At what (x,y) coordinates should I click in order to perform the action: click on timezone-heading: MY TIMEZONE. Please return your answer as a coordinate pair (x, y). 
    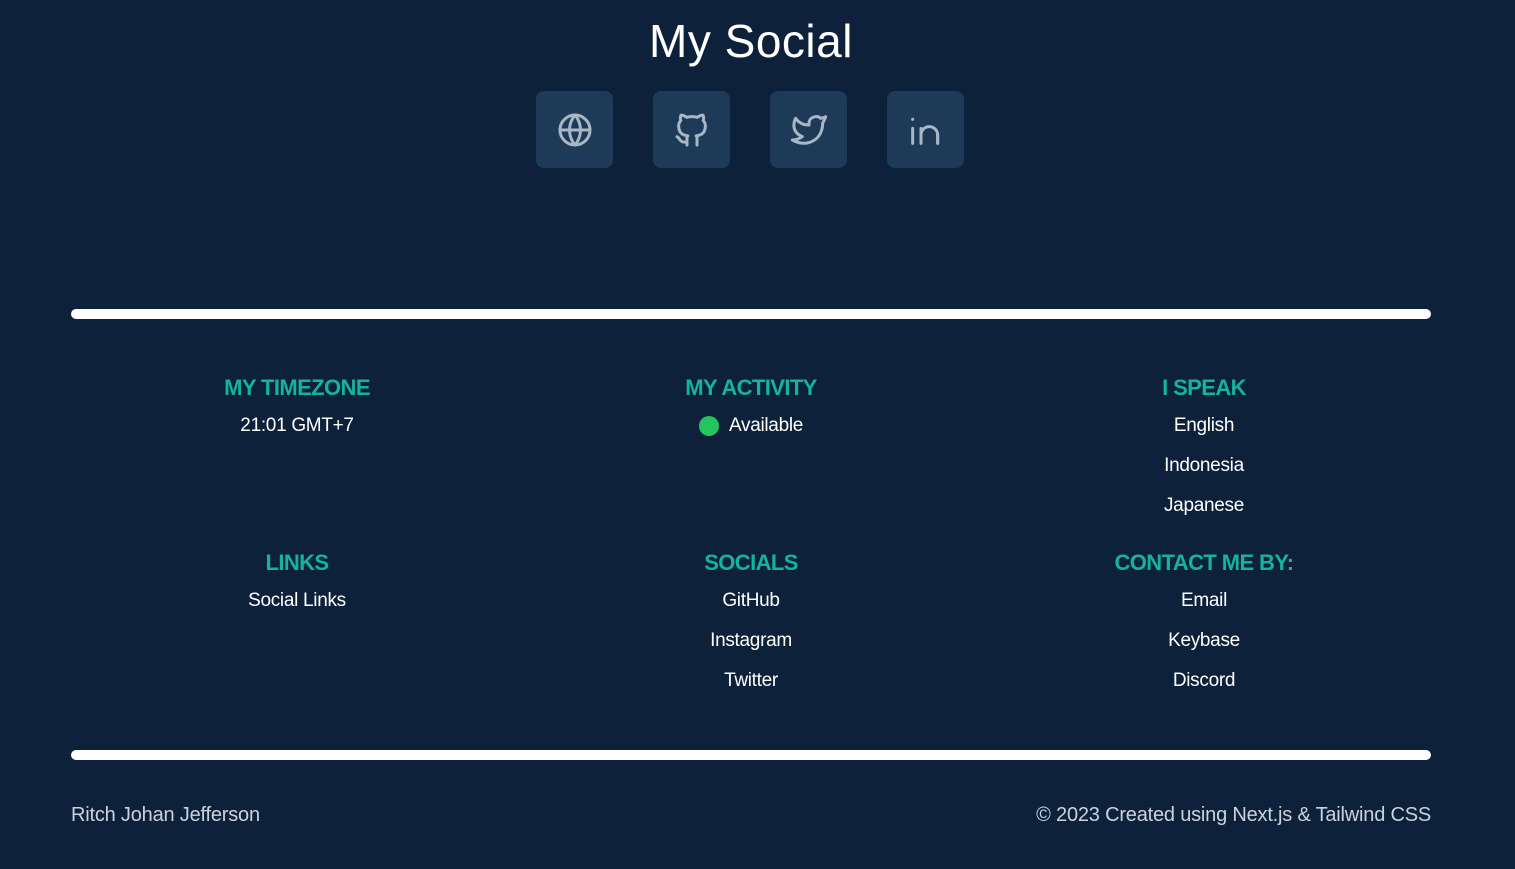
    Looking at the image, I should click on (297, 387).